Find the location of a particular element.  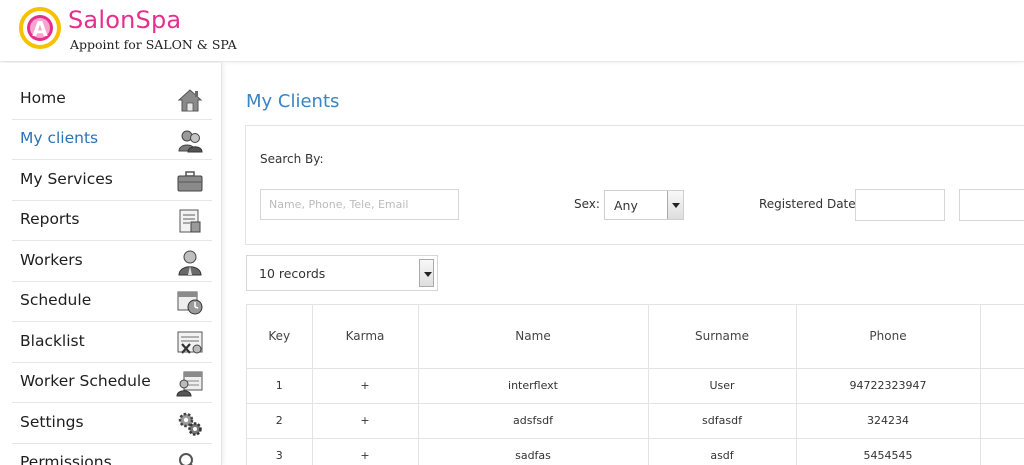

cell-key: 1 is located at coordinates (280, 386).